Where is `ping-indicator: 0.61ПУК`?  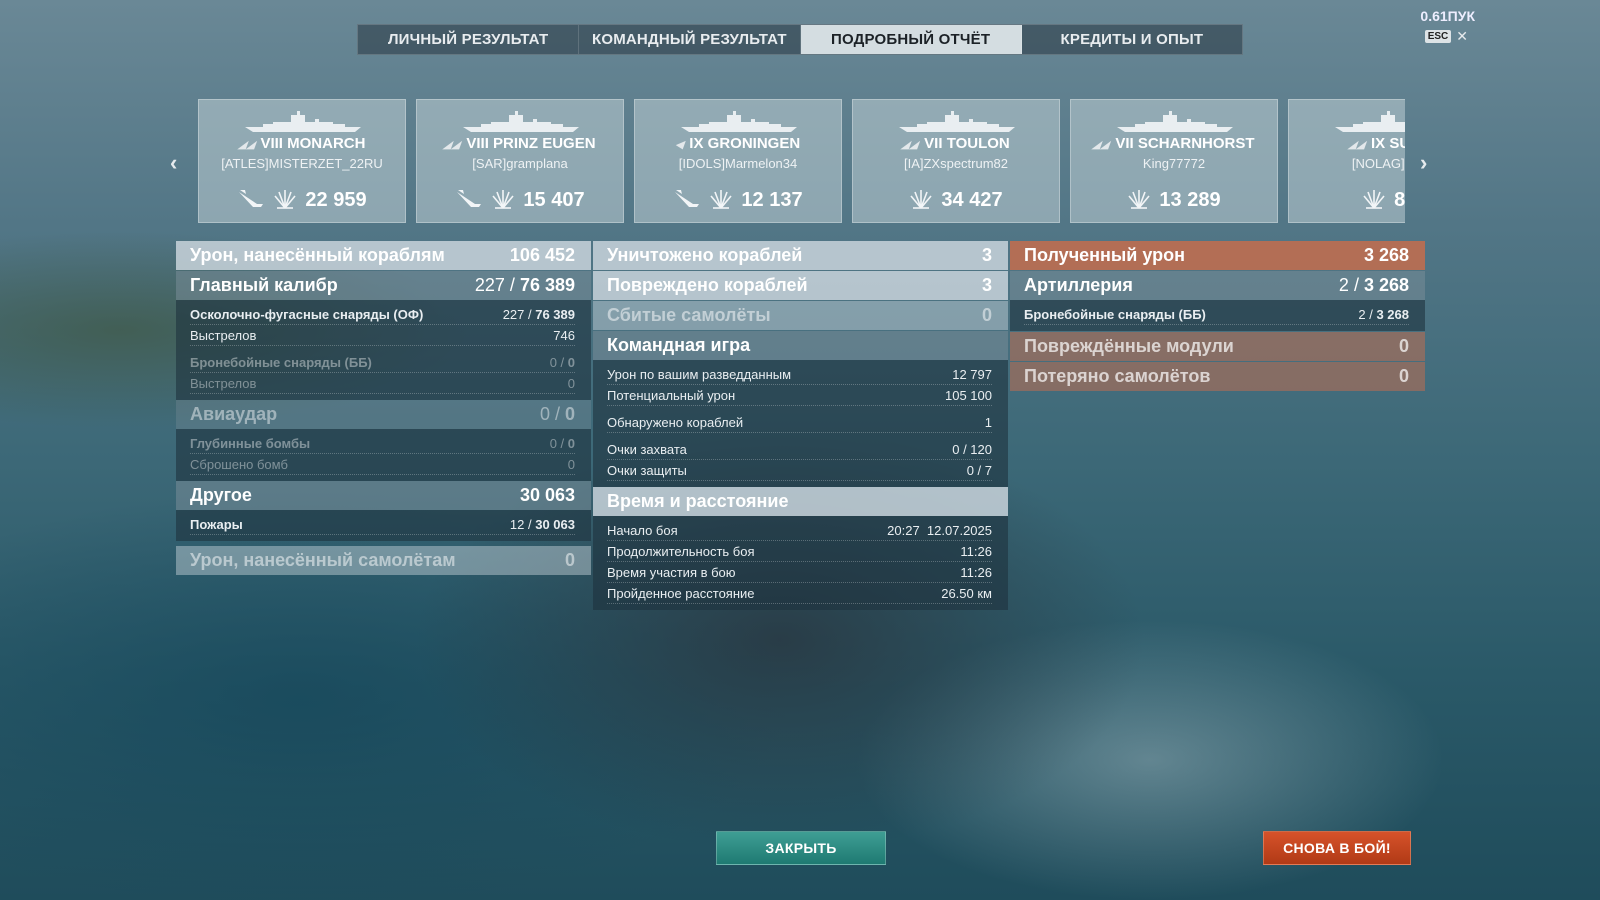 ping-indicator: 0.61ПУК is located at coordinates (1447, 16).